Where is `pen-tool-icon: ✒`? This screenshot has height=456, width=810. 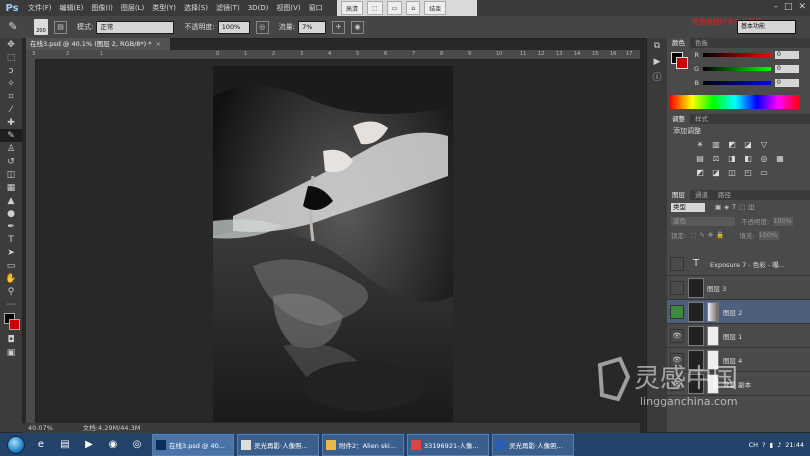
pen-tool-icon: ✒ is located at coordinates (11, 226).